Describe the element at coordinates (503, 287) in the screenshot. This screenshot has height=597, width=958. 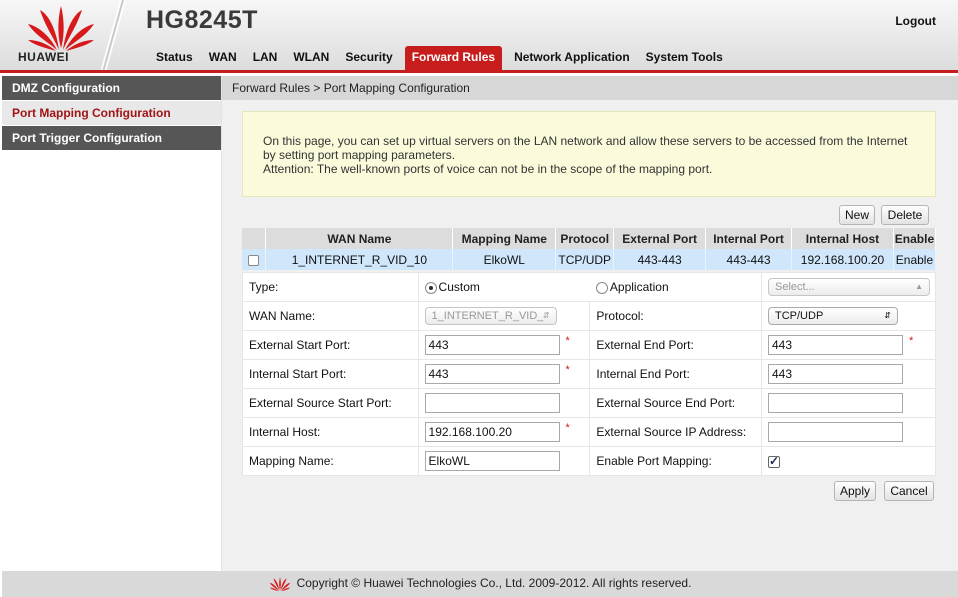
I see `type-custom-cell: Custom` at that location.